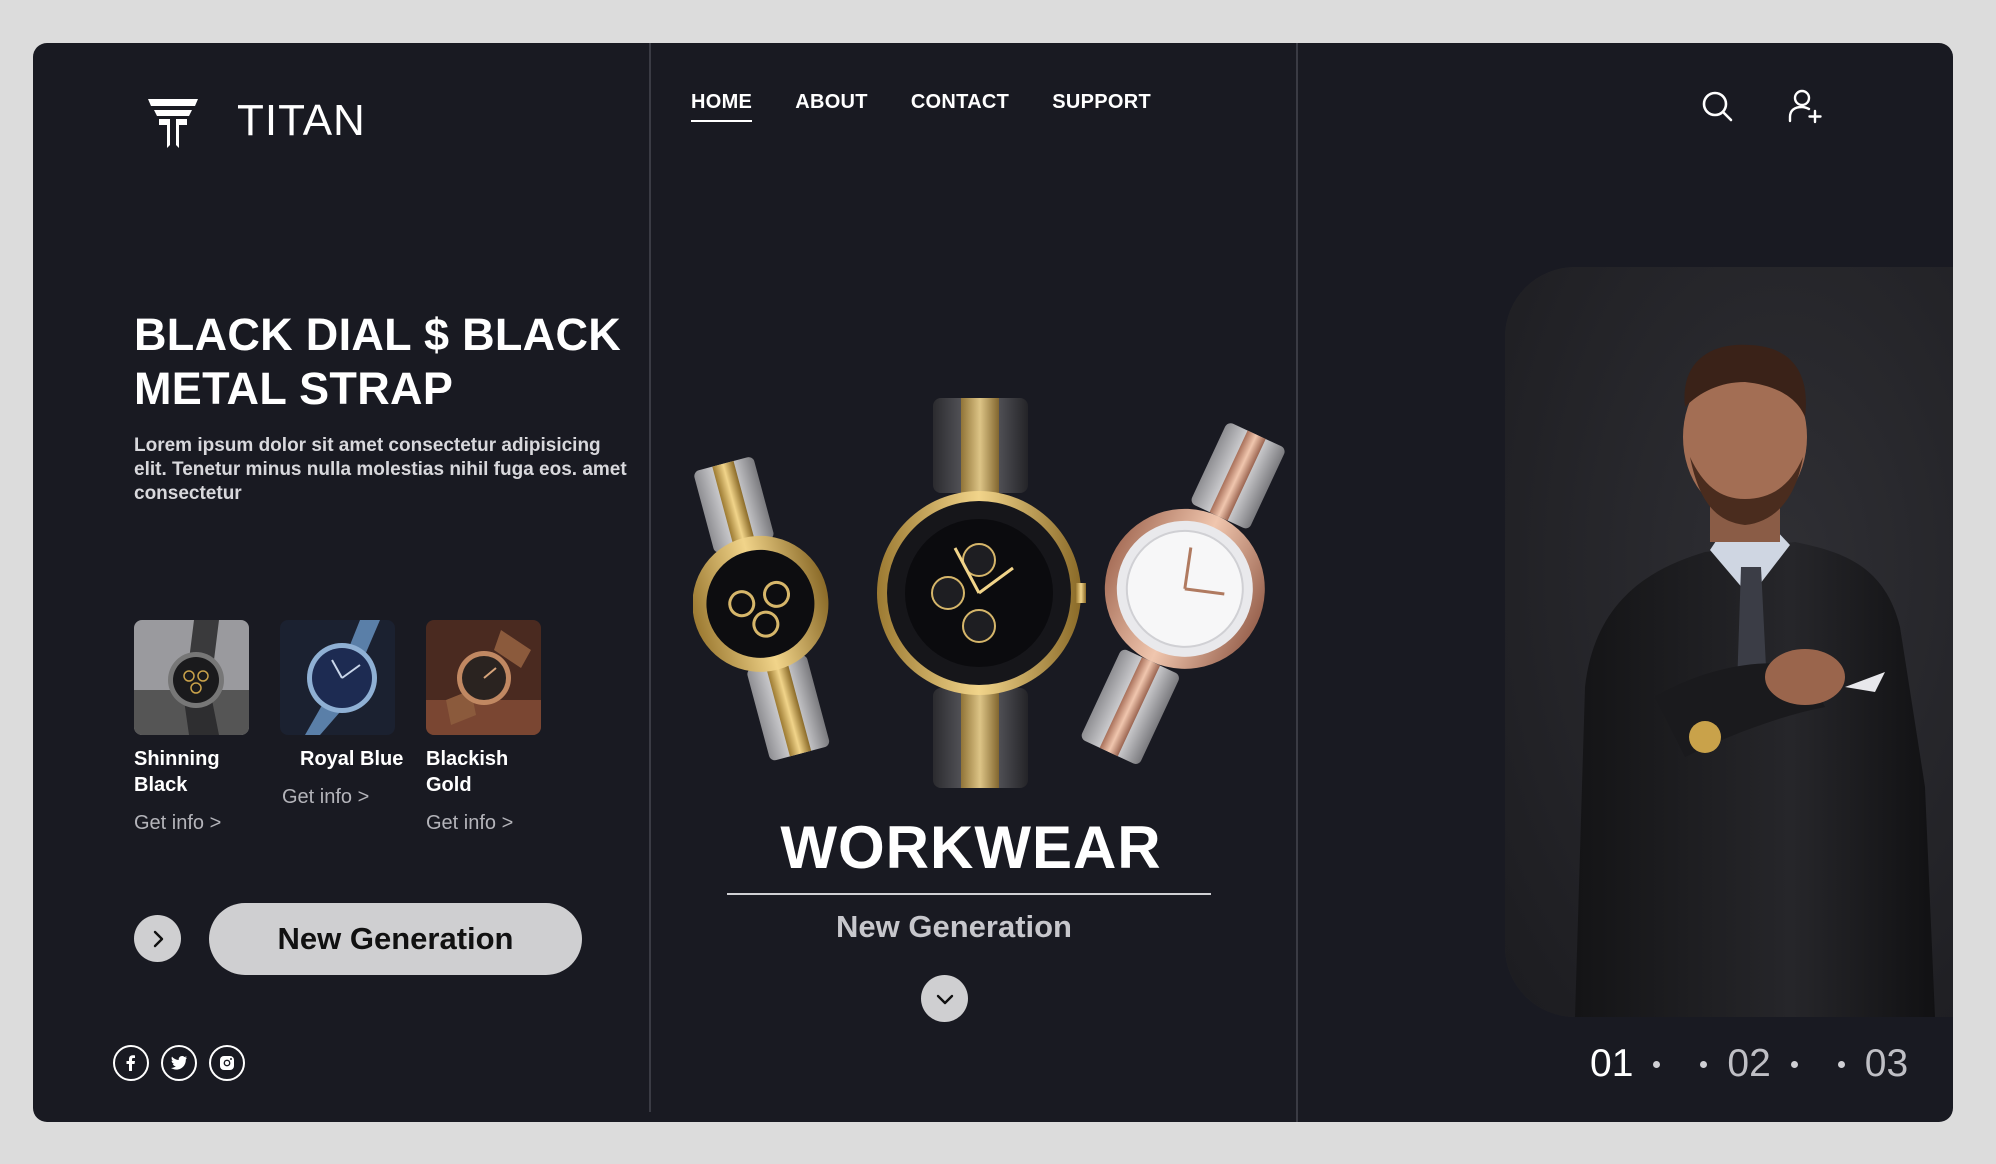  What do you see at coordinates (954, 926) in the screenshot?
I see `feature-subtitle: New Generation` at bounding box center [954, 926].